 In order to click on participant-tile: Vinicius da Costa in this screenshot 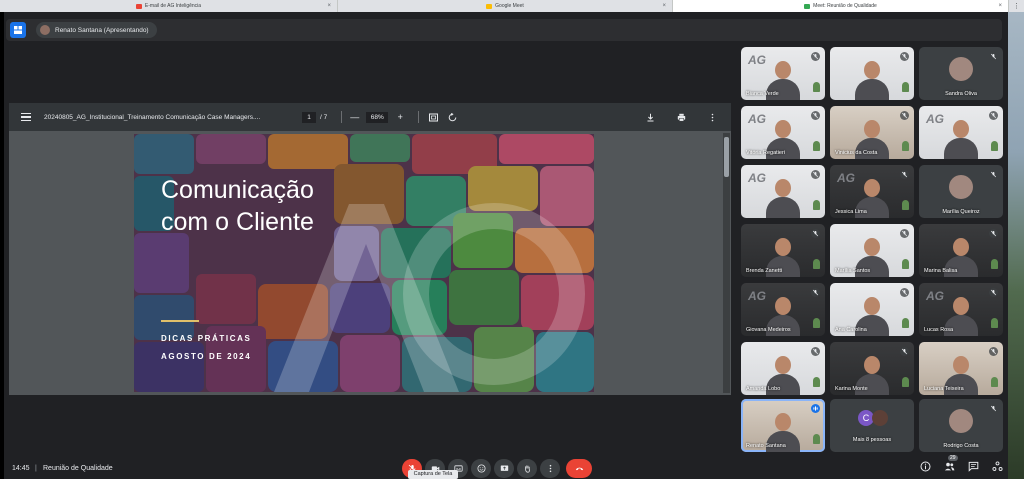, I will do `click(872, 132)`.